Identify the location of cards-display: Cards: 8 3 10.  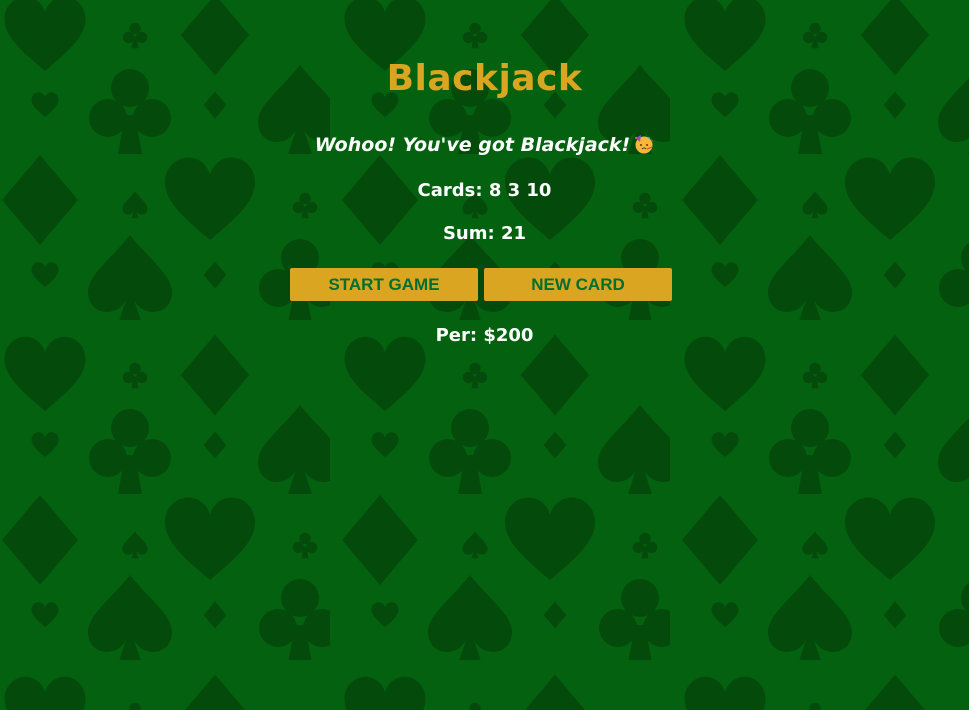
(484, 190).